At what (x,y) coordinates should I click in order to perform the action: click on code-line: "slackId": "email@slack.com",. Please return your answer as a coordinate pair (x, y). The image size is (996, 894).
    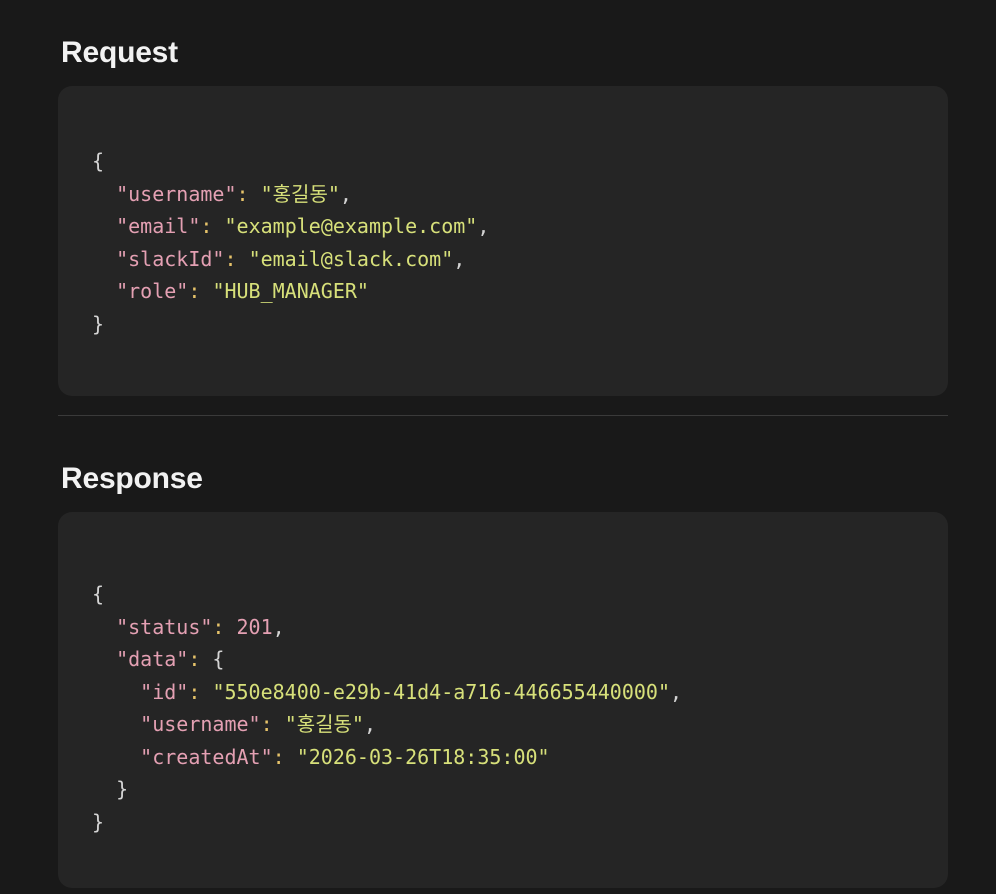
    Looking at the image, I should click on (290, 259).